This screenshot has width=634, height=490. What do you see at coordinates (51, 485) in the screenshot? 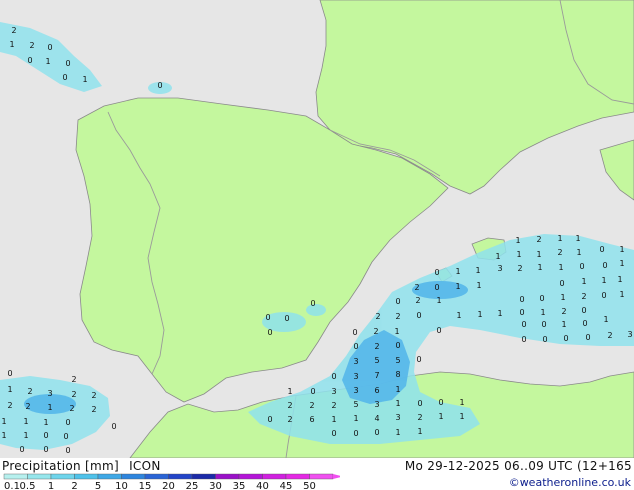
I see `legend-tick-label: 1` at bounding box center [51, 485].